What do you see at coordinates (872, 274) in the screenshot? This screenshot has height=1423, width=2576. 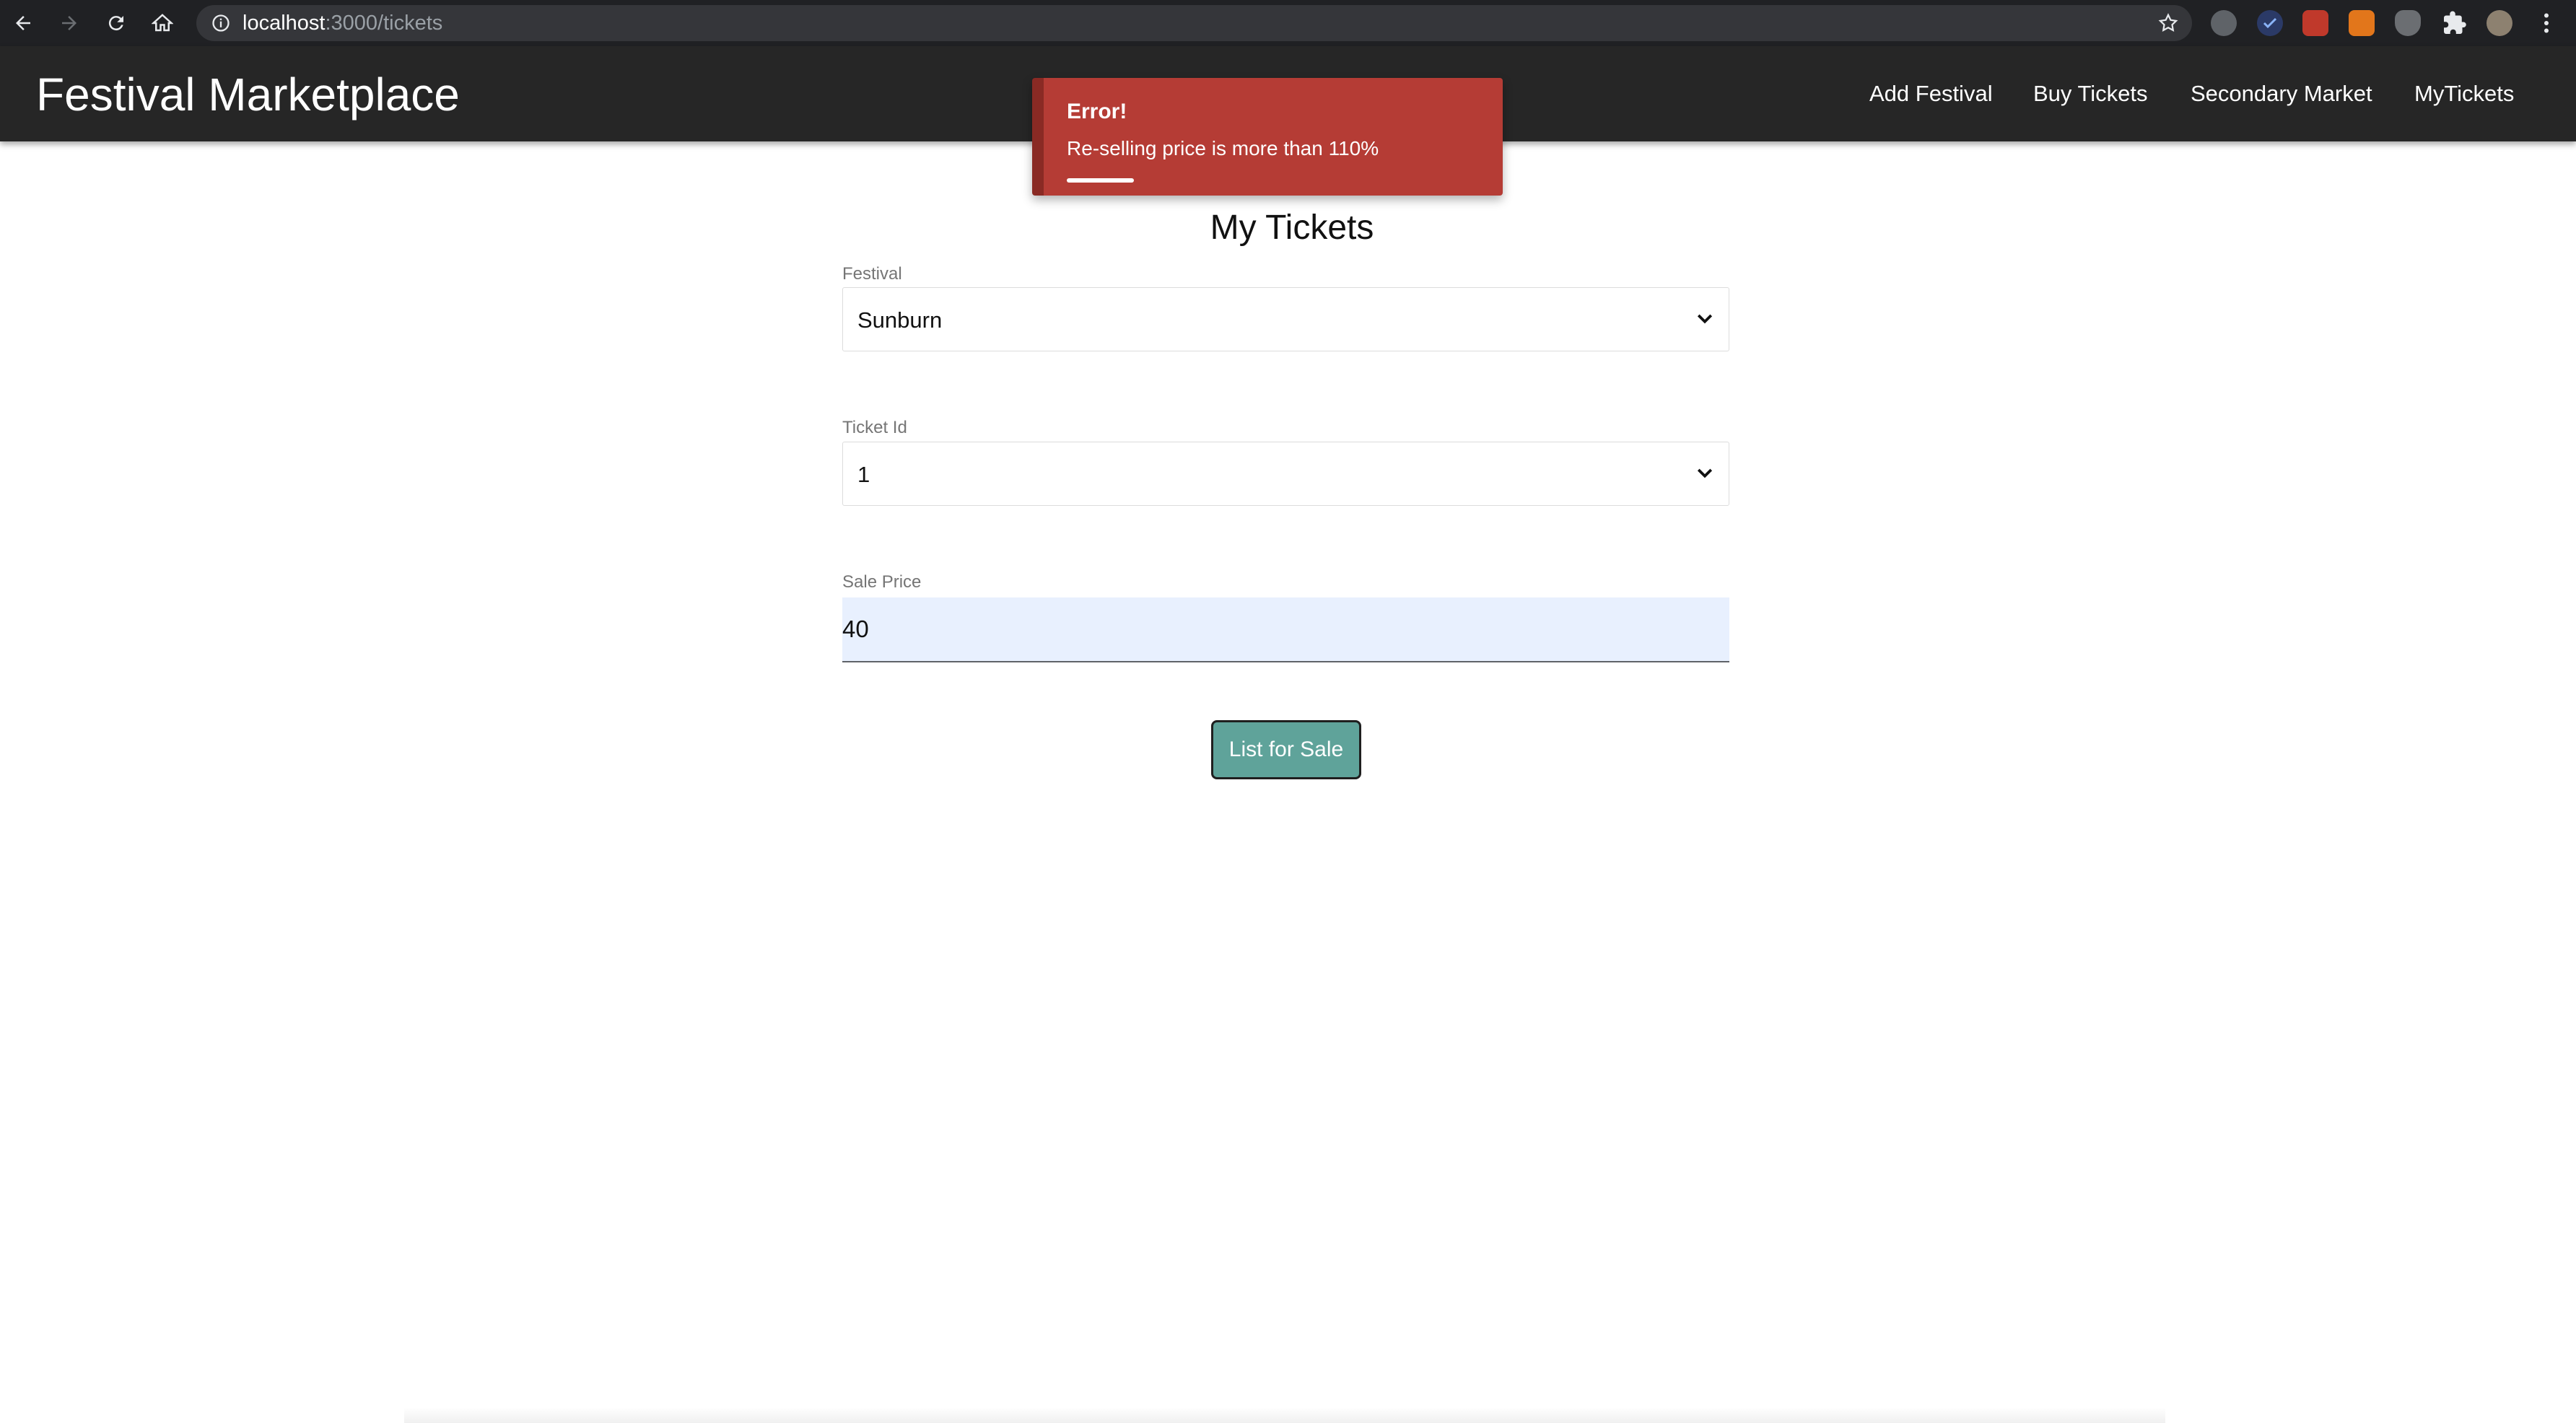 I see `festival-label: Festival` at bounding box center [872, 274].